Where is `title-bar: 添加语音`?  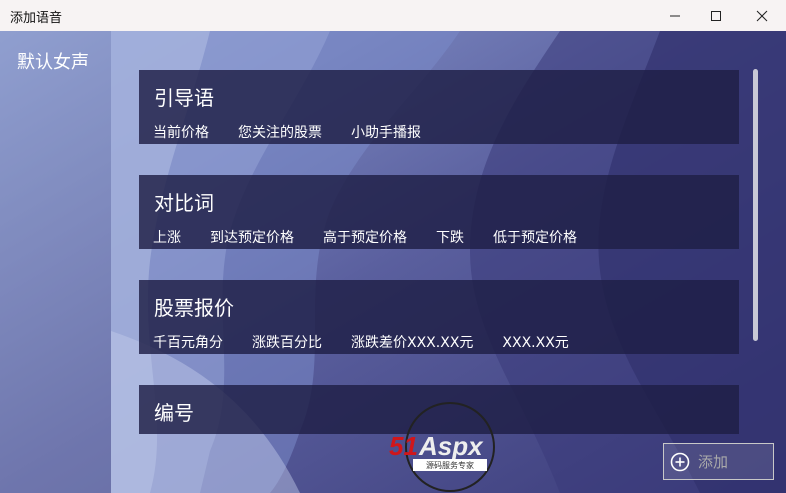
title-bar: 添加语音 is located at coordinates (393, 16).